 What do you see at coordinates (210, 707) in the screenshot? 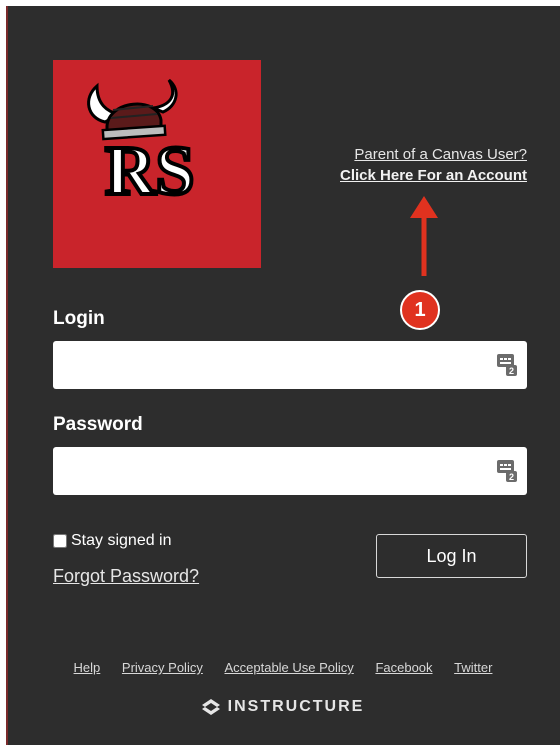
I see `instructure-logo-icon` at bounding box center [210, 707].